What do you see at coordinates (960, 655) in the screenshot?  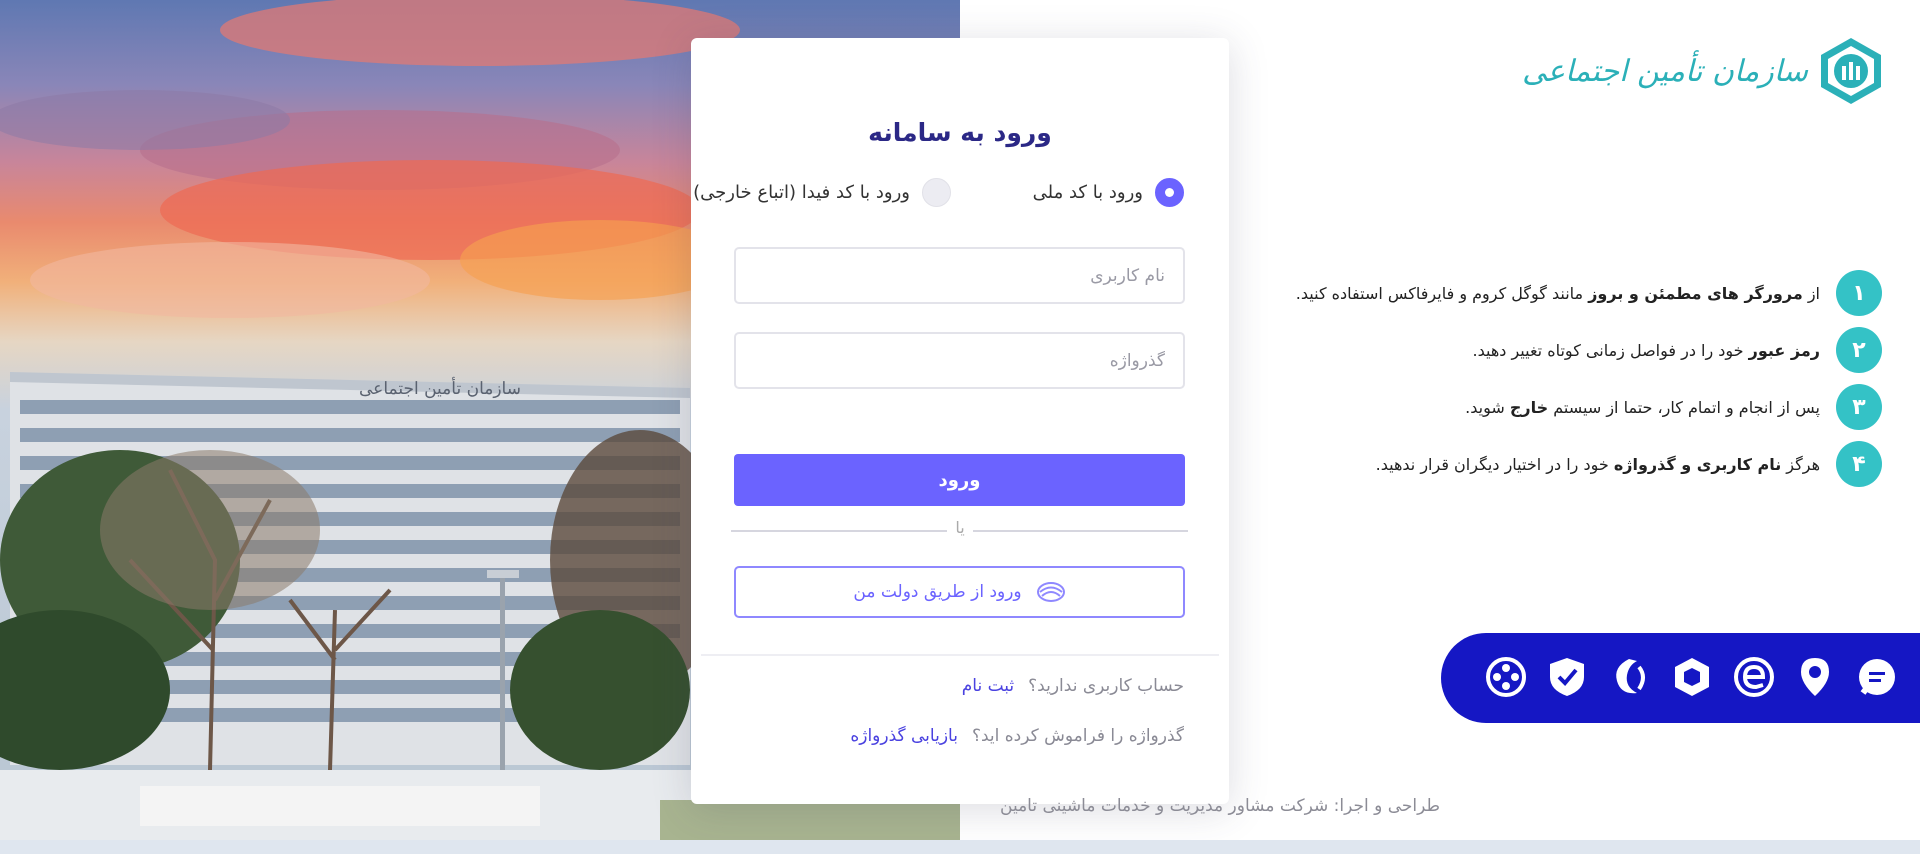 I see `card-separator` at bounding box center [960, 655].